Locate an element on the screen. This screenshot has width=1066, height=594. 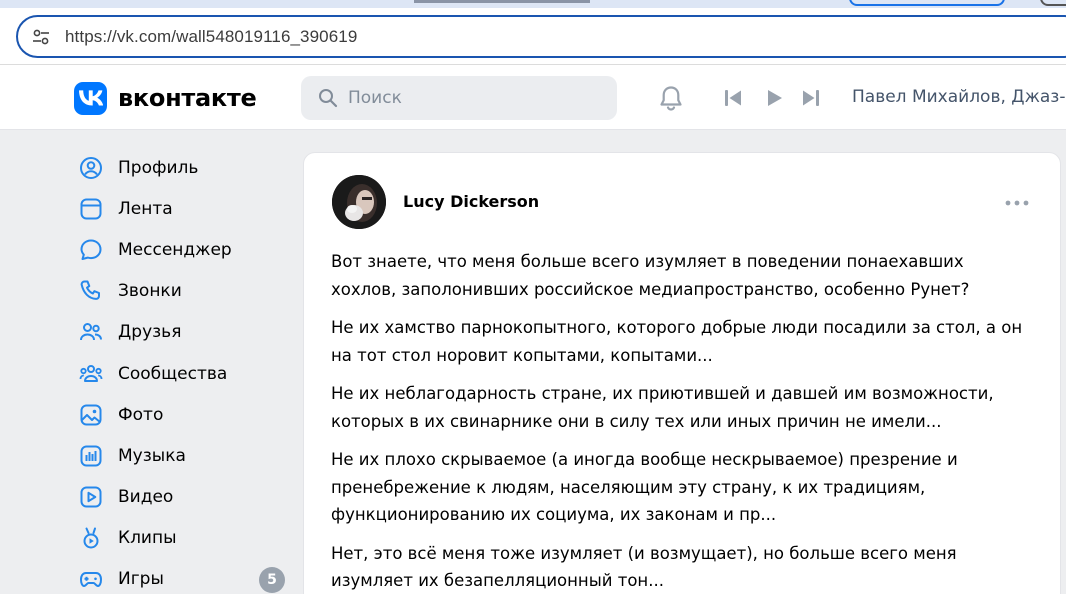
sidebar-item-photo: Фото is located at coordinates (184, 414).